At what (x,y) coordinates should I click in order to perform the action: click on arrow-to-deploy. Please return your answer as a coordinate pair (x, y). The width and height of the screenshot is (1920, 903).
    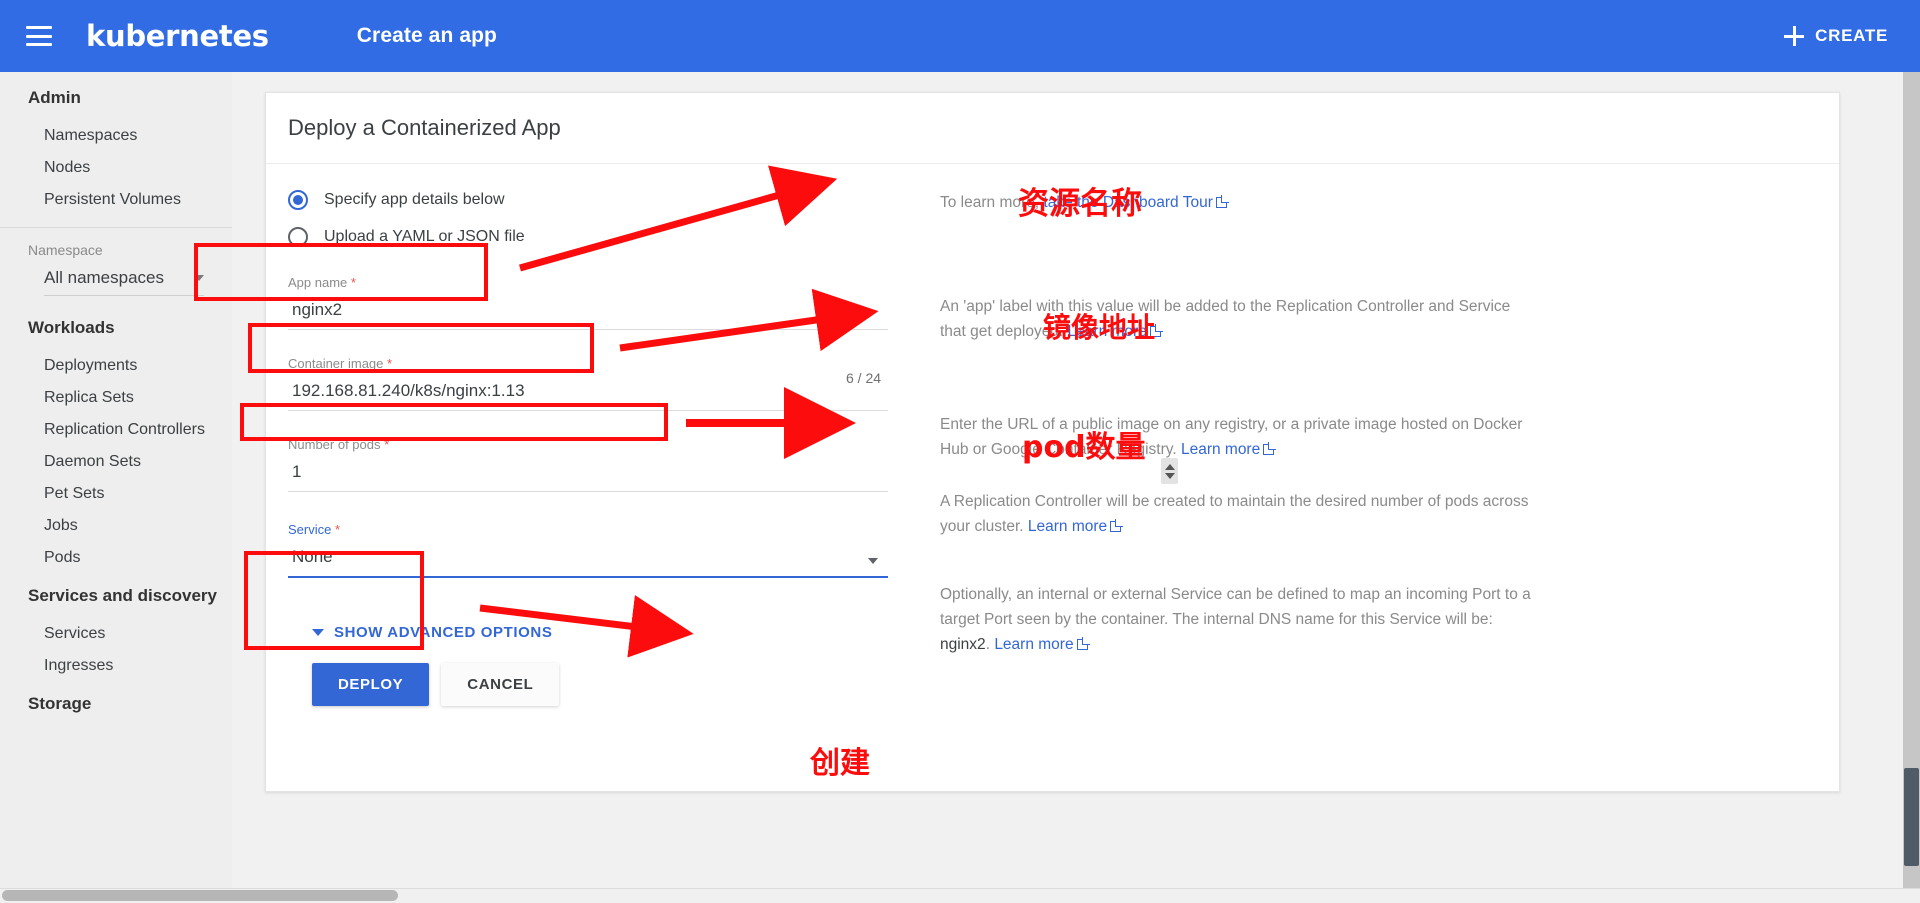
    Looking at the image, I should click on (586, 626).